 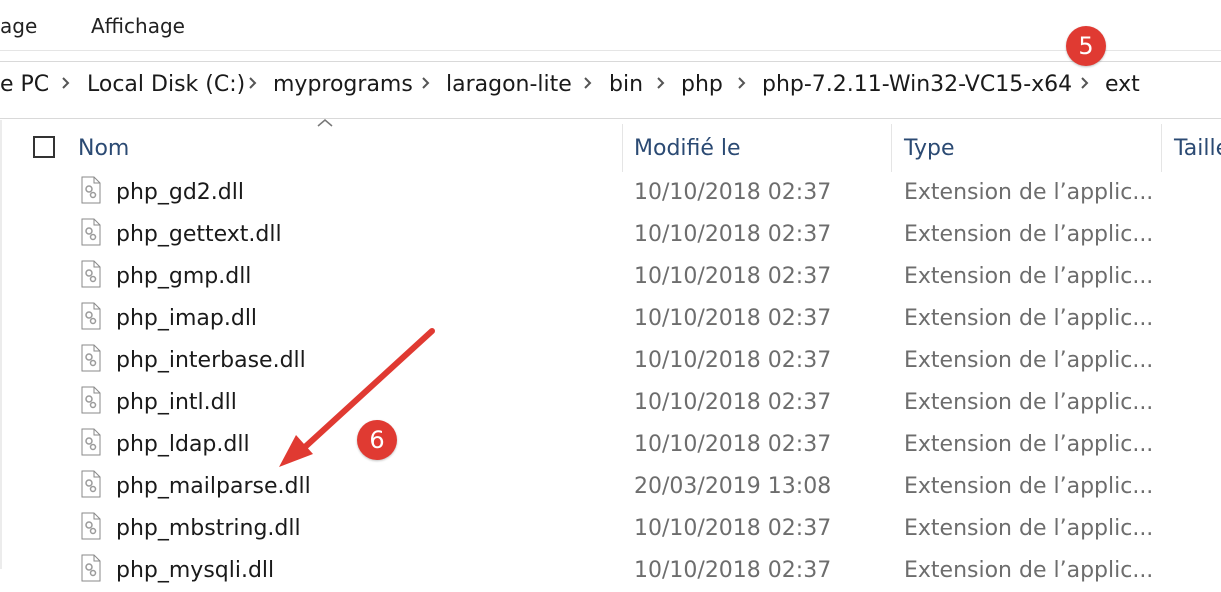 What do you see at coordinates (44, 147) in the screenshot?
I see `select-all-checkbox` at bounding box center [44, 147].